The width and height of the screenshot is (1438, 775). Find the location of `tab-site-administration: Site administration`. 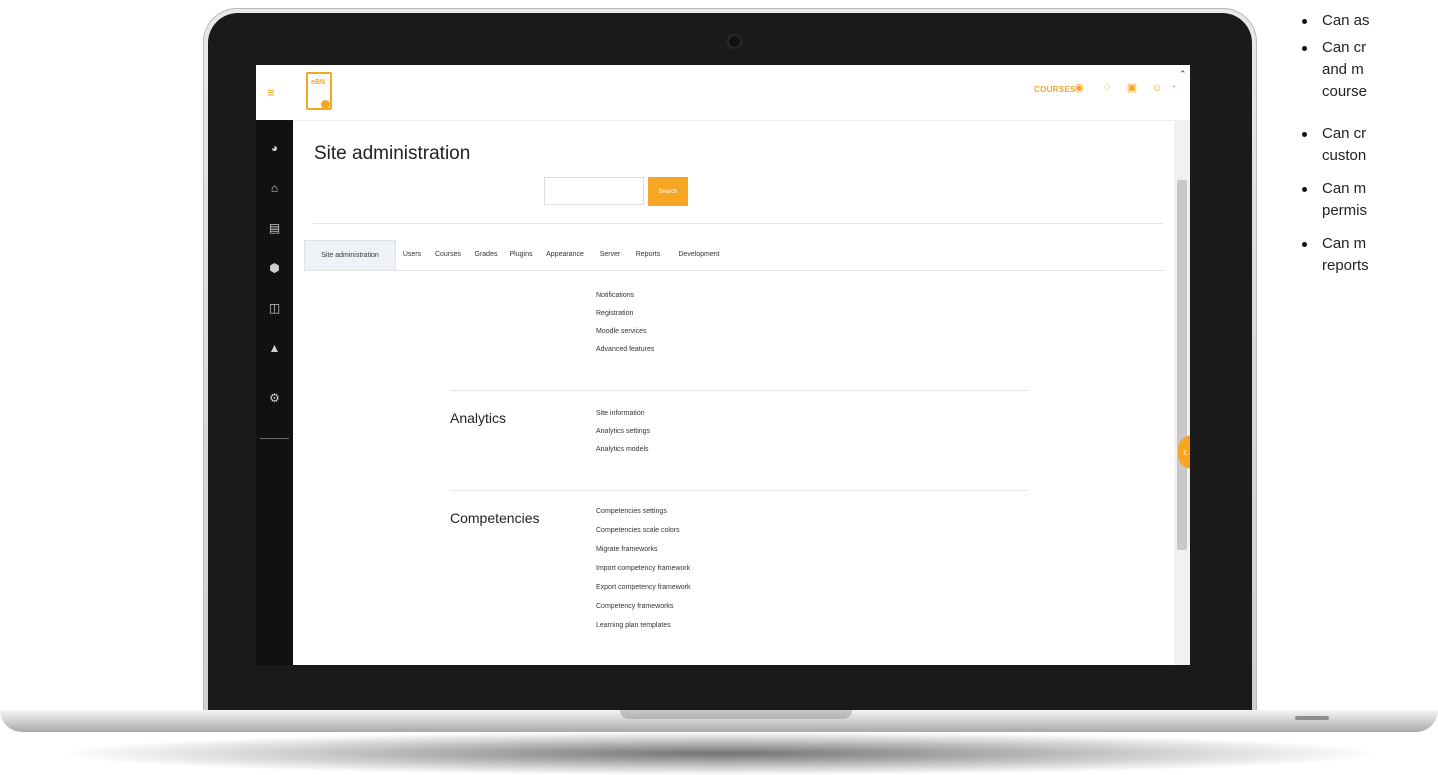

tab-site-administration: Site administration is located at coordinates (350, 255).